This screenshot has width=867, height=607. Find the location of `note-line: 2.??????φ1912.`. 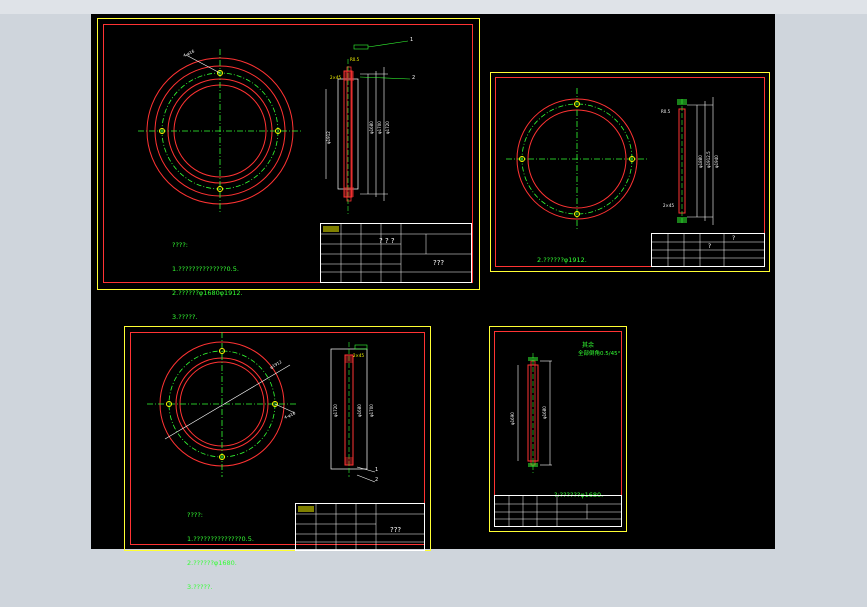

note-line: 2.??????φ1912. is located at coordinates (562, 260).